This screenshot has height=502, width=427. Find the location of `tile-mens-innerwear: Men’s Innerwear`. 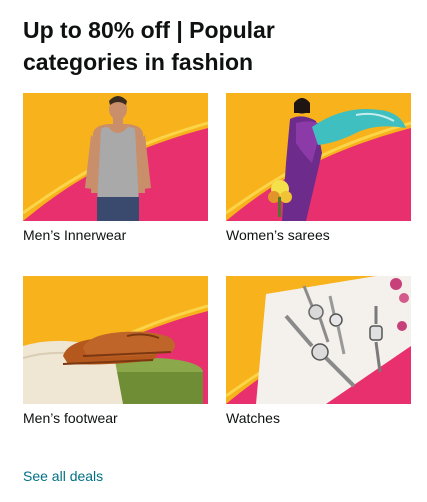

tile-mens-innerwear: Men’s Innerwear is located at coordinates (115, 168).